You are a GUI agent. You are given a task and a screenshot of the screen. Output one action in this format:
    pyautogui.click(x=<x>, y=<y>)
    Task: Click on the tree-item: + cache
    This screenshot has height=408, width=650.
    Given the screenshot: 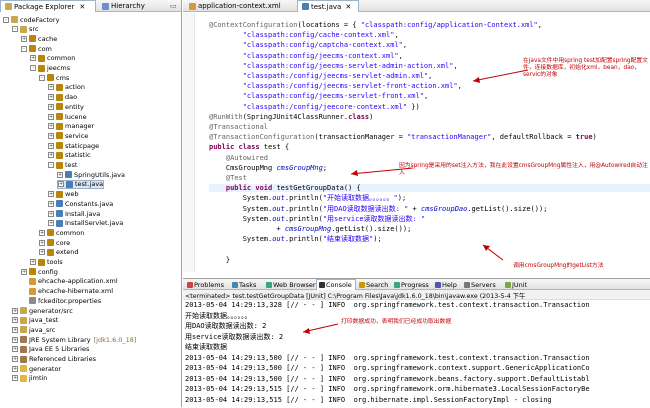 What is the action you would take?
    pyautogui.click(x=39, y=38)
    